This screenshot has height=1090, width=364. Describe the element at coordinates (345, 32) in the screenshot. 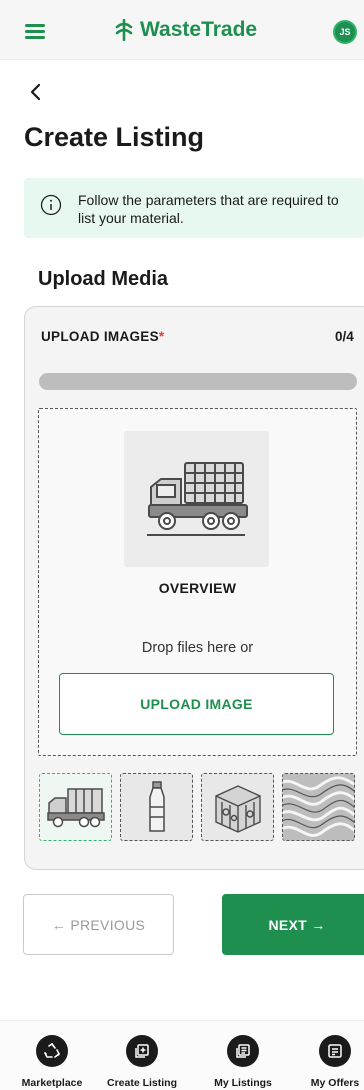

I see `user-avatar: JS` at that location.